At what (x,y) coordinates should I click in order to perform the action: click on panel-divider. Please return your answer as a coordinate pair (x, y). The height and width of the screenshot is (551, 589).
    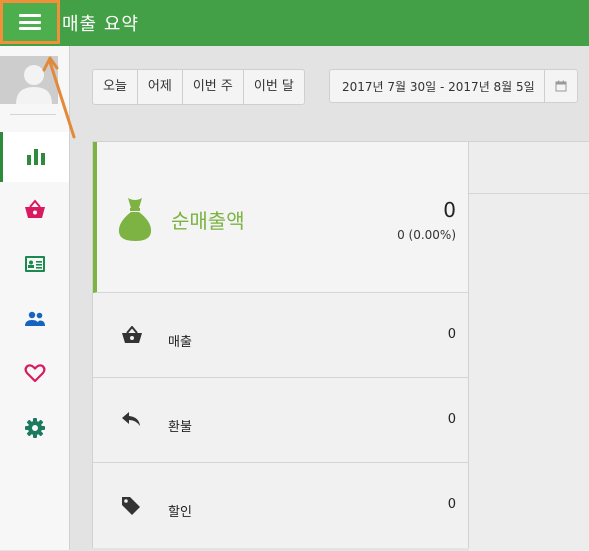
    Looking at the image, I should click on (529, 193).